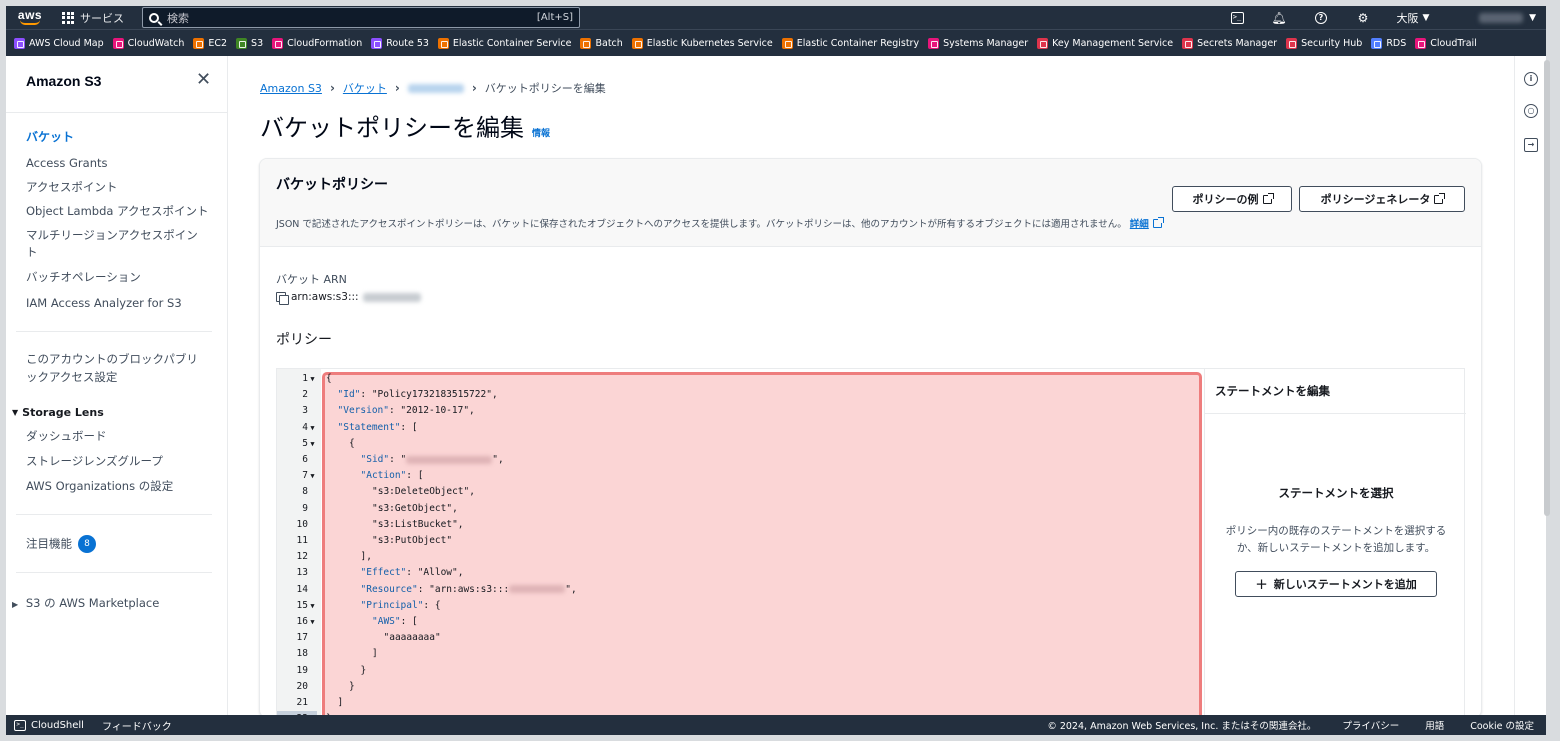  What do you see at coordinates (98, 17) in the screenshot?
I see `services-menu-button: サービス` at bounding box center [98, 17].